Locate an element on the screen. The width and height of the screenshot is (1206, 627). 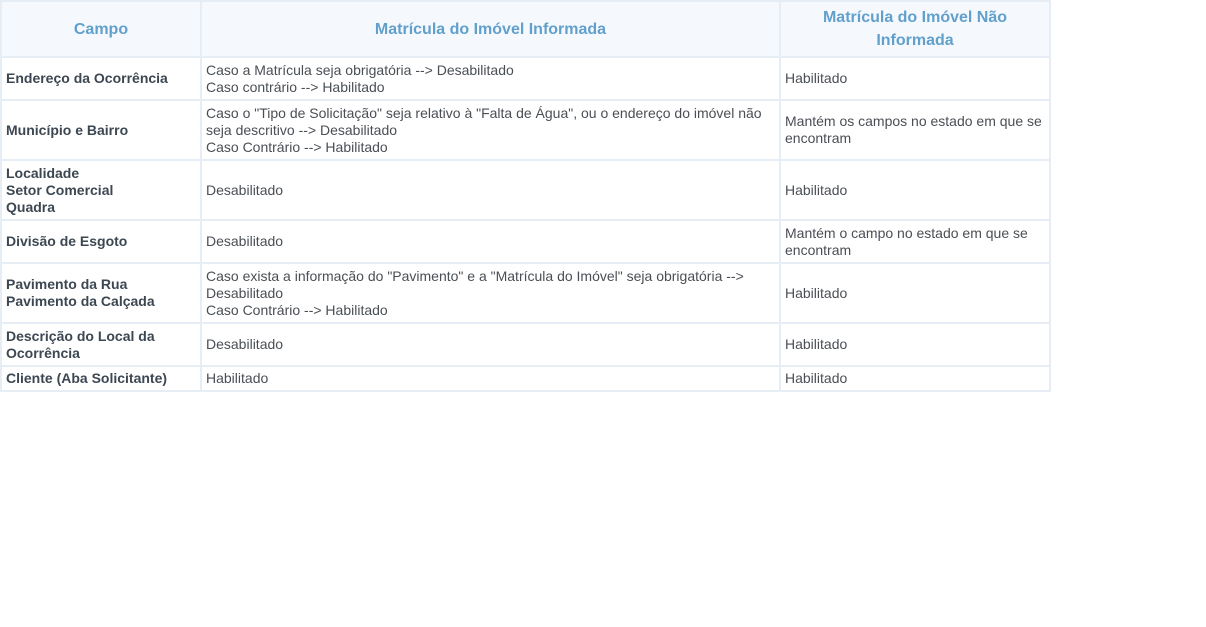
campo-cell: Pavimento da Rua Pavimento da Calçada is located at coordinates (101, 293).